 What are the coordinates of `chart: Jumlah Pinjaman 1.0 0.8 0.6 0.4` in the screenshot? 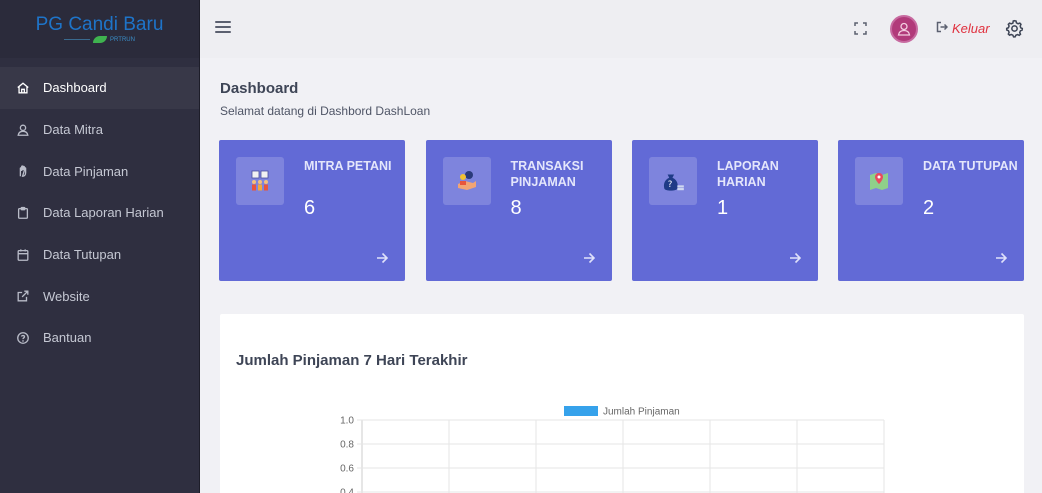 It's located at (612, 449).